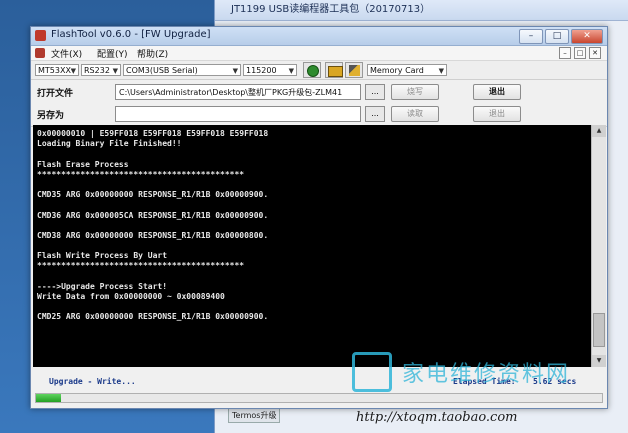  What do you see at coordinates (66, 53) in the screenshot?
I see `menu-file: 文件(X)` at bounding box center [66, 53].